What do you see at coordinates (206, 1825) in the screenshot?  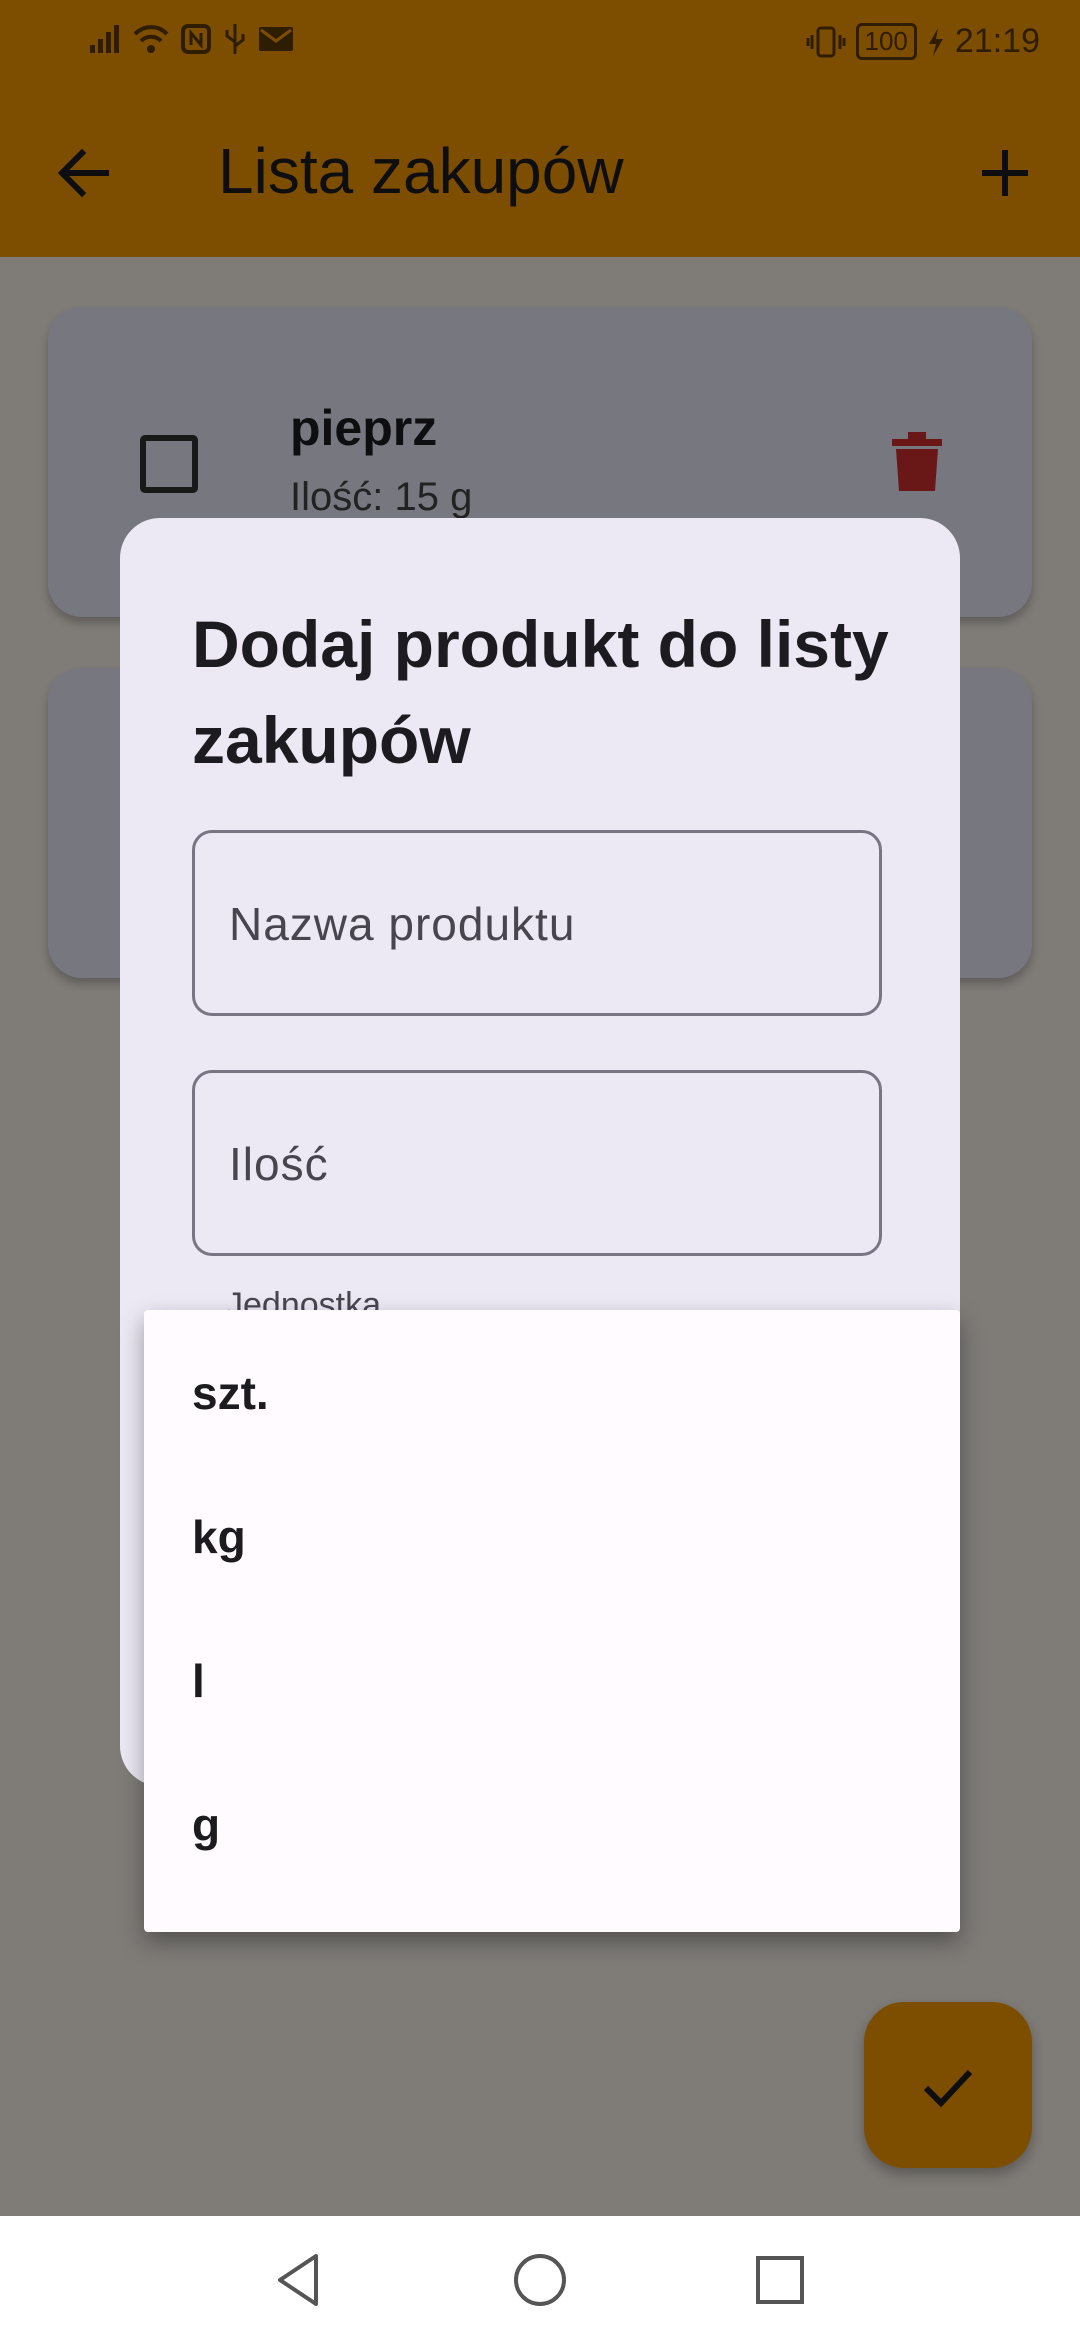 I see `menu-item-label: g` at bounding box center [206, 1825].